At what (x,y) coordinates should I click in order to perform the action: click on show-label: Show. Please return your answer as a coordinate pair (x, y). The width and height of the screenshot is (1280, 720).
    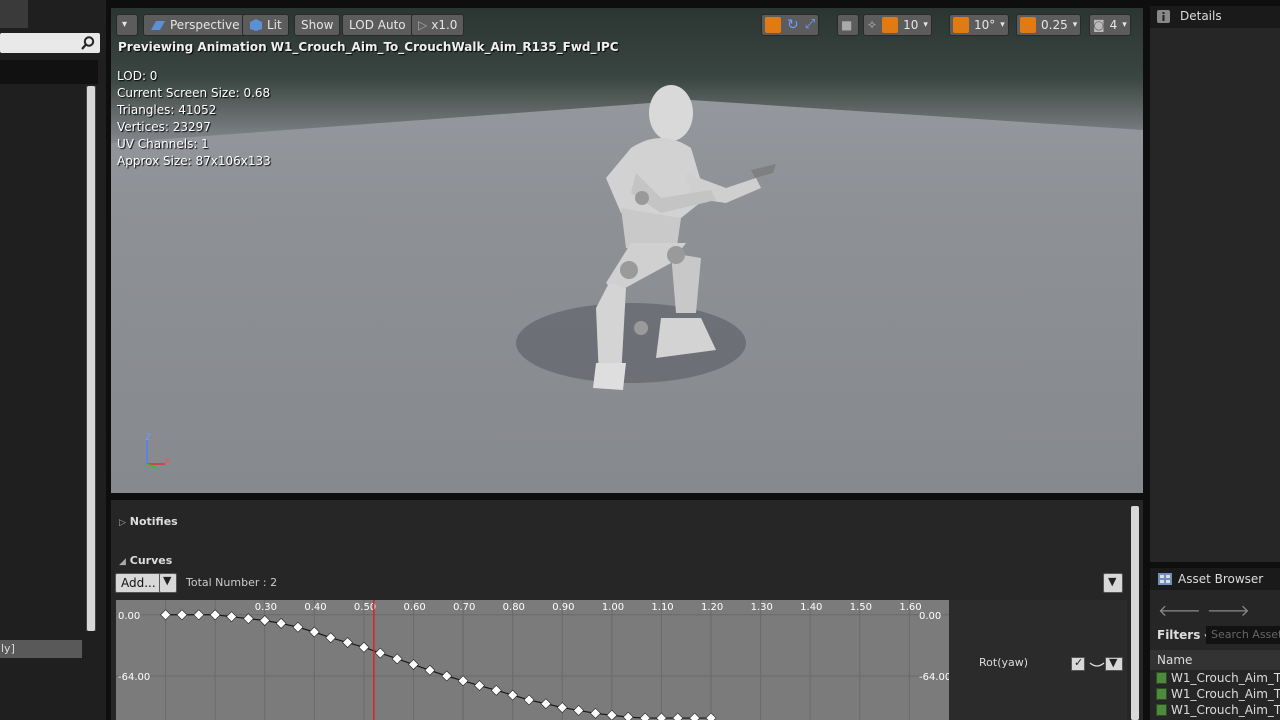
    Looking at the image, I should click on (317, 25).